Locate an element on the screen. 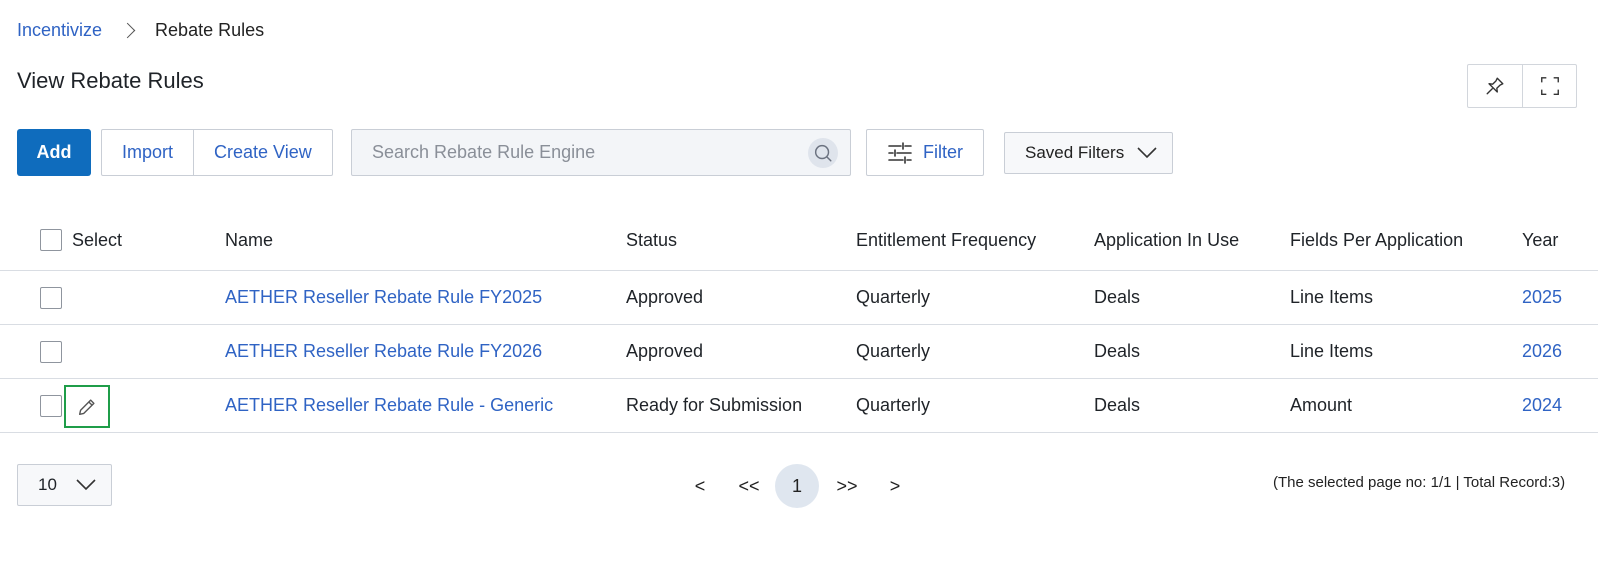  edit-row-button is located at coordinates (87, 406).